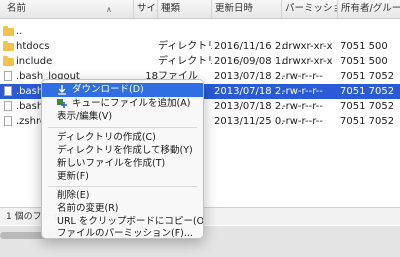 Image resolution: width=400 pixels, height=257 pixels. What do you see at coordinates (85, 116) in the screenshot?
I see `menu-item-label: 表示/編集(V)` at bounding box center [85, 116].